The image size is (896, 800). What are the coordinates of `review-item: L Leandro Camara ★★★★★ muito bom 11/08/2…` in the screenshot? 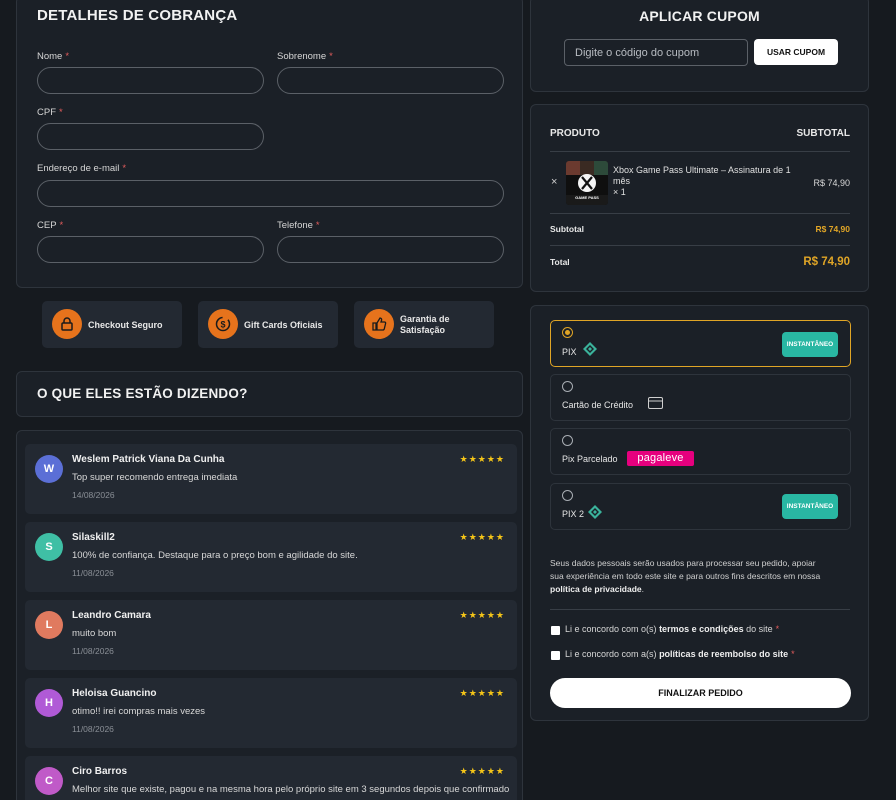 It's located at (271, 635).